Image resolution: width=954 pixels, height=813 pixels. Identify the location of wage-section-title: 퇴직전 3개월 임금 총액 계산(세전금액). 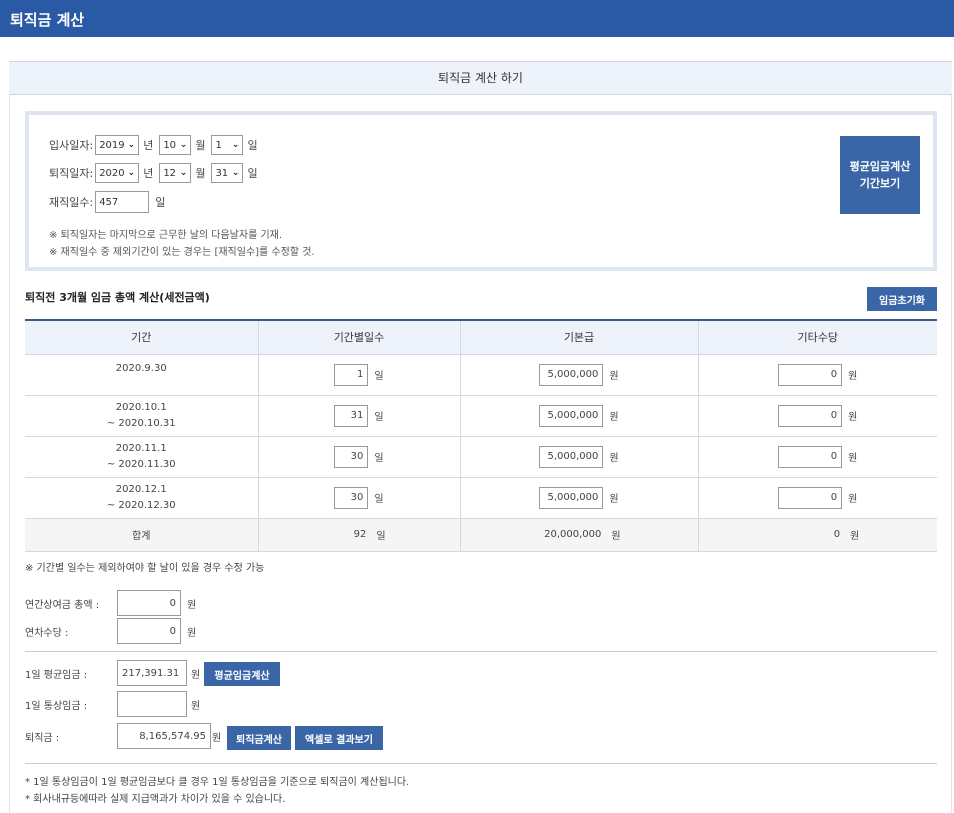
(117, 297).